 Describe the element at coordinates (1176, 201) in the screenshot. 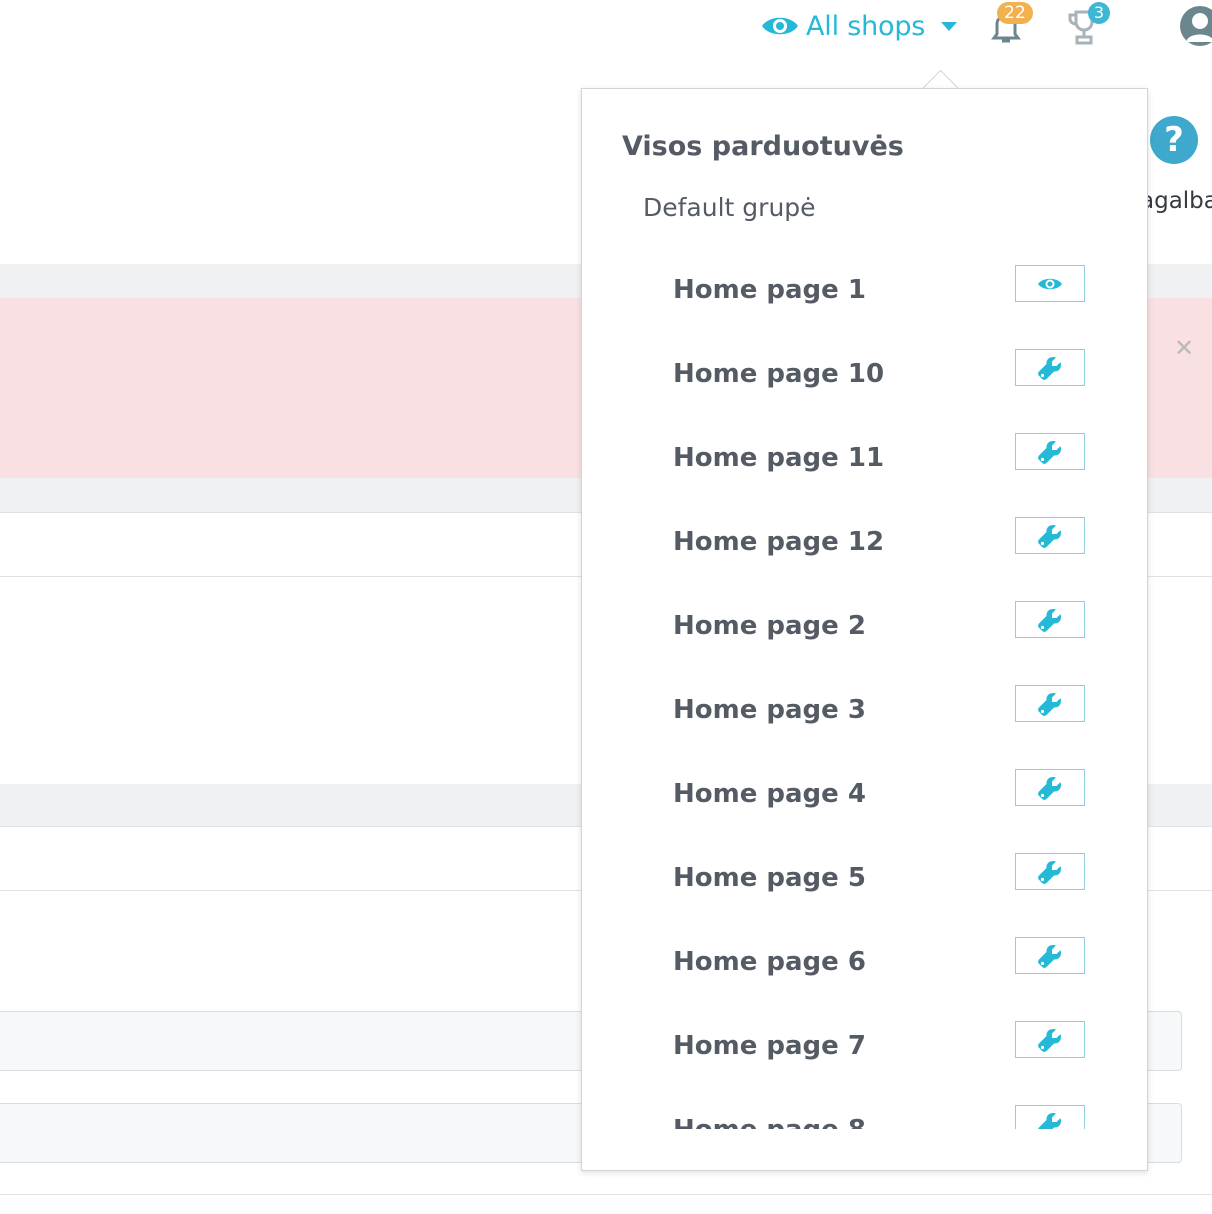

I see `help-label: agalba` at that location.